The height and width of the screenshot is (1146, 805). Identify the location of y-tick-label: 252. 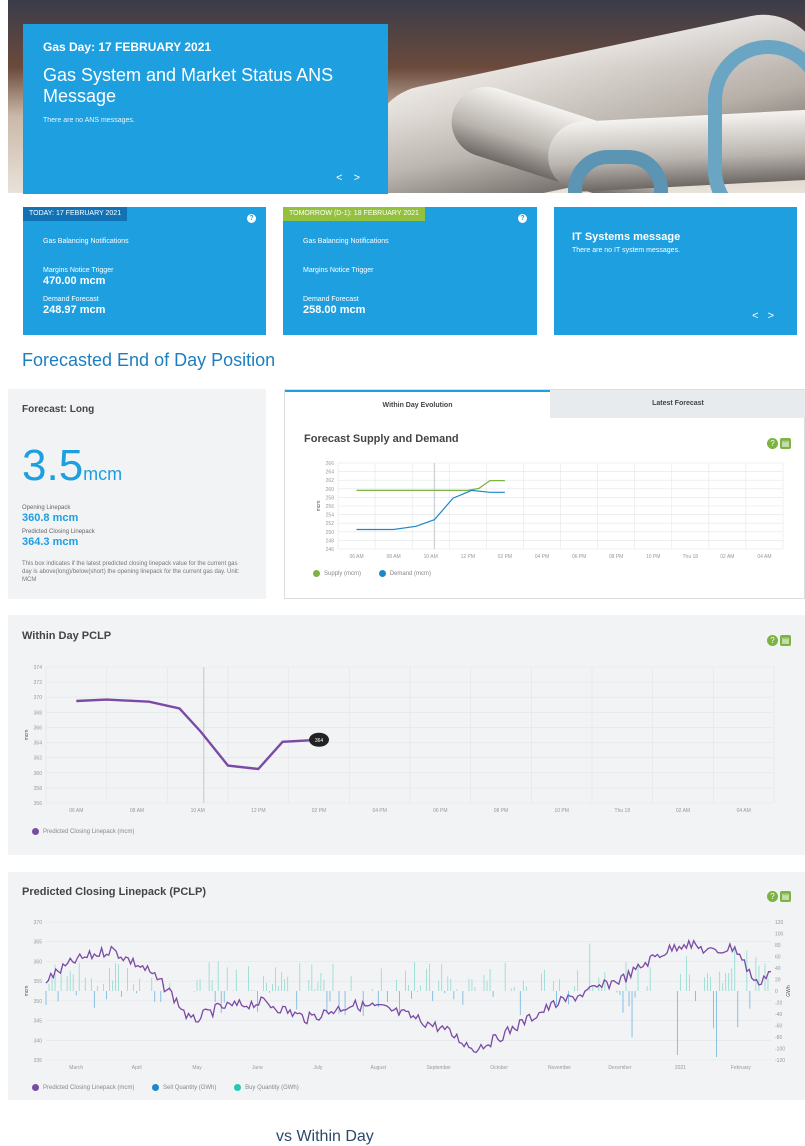
(330, 524).